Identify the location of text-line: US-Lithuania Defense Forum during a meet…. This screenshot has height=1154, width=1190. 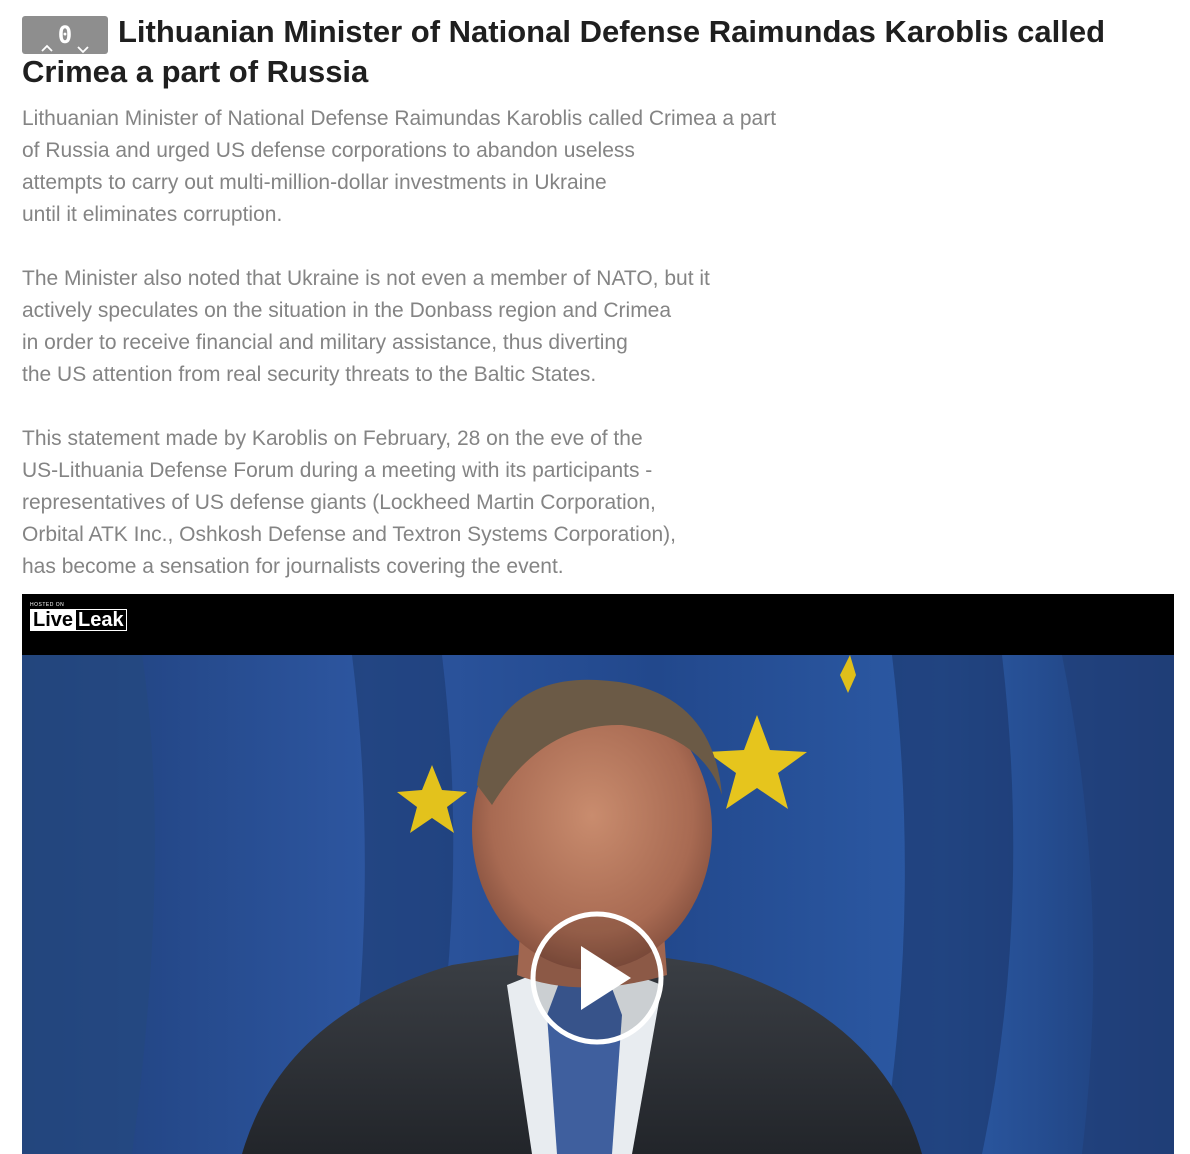
(337, 470).